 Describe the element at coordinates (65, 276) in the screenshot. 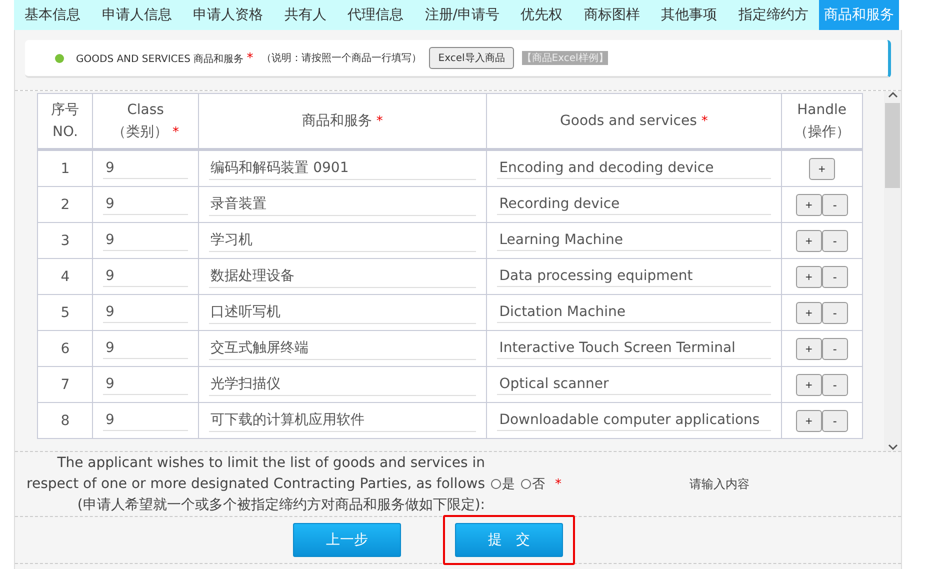

I see `row-number: 4` at that location.